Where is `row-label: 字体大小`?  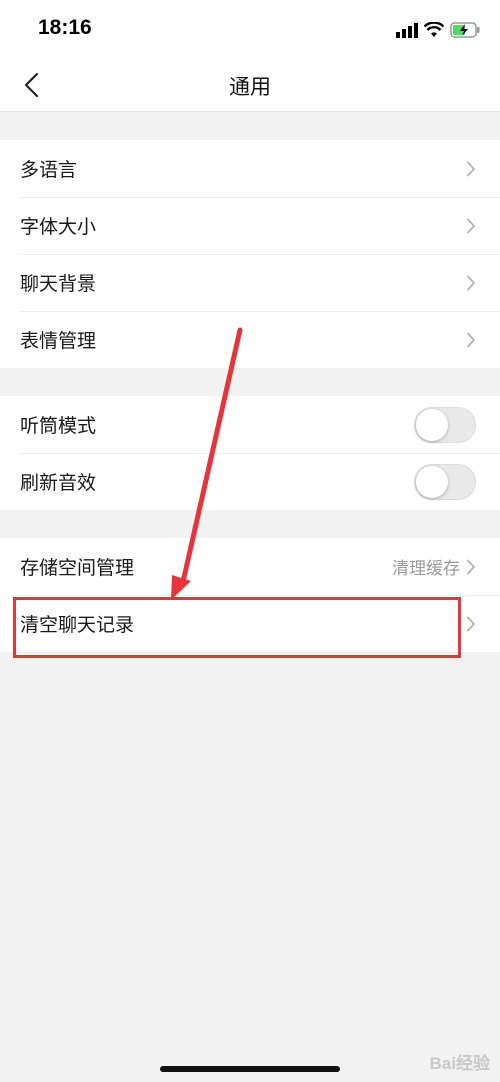
row-label: 字体大小 is located at coordinates (58, 227).